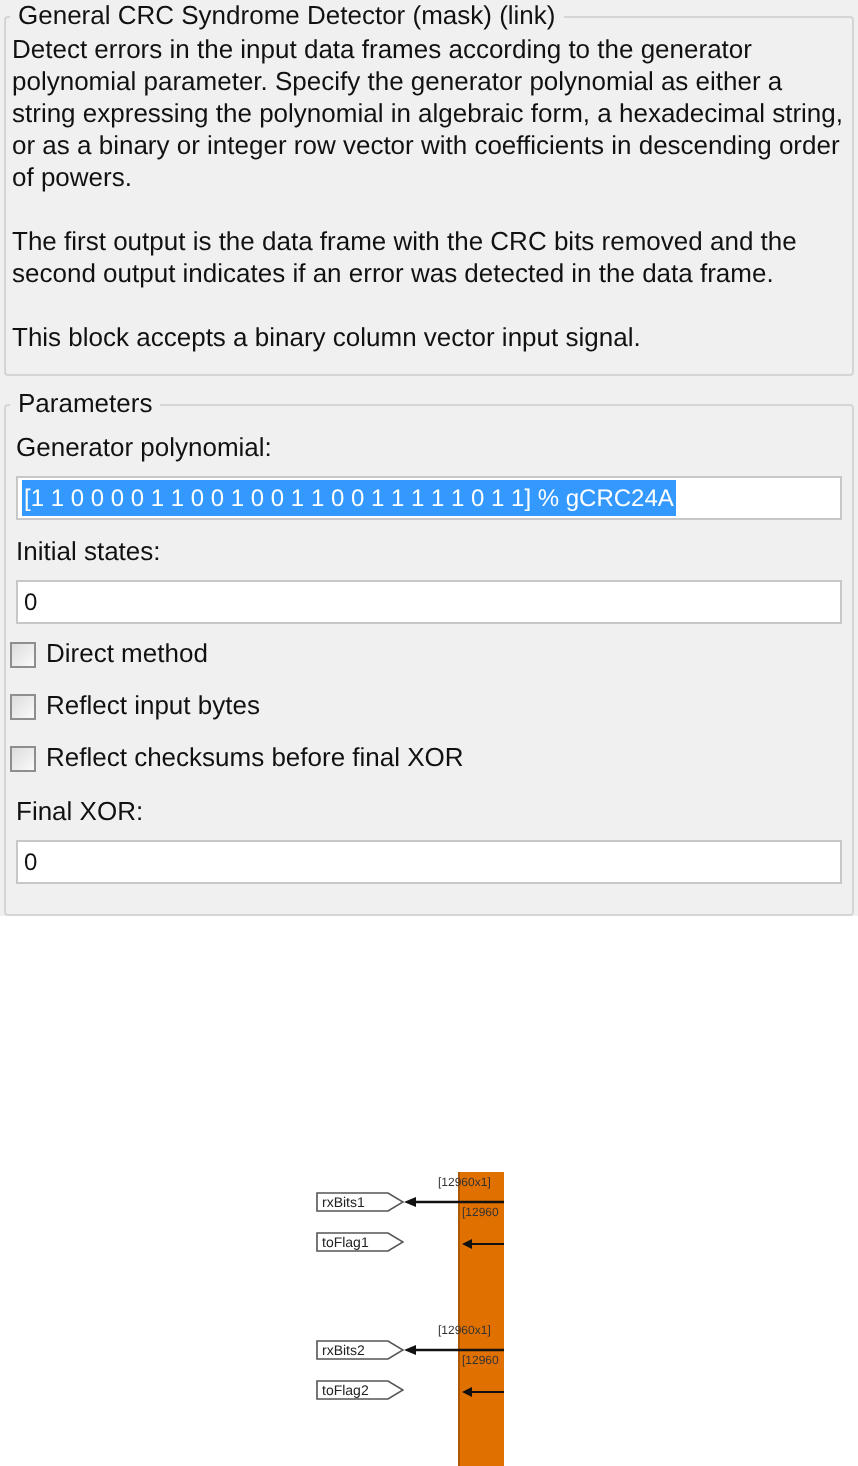 The image size is (858, 1466). What do you see at coordinates (127, 654) in the screenshot?
I see `checkbox-label: Direct method` at bounding box center [127, 654].